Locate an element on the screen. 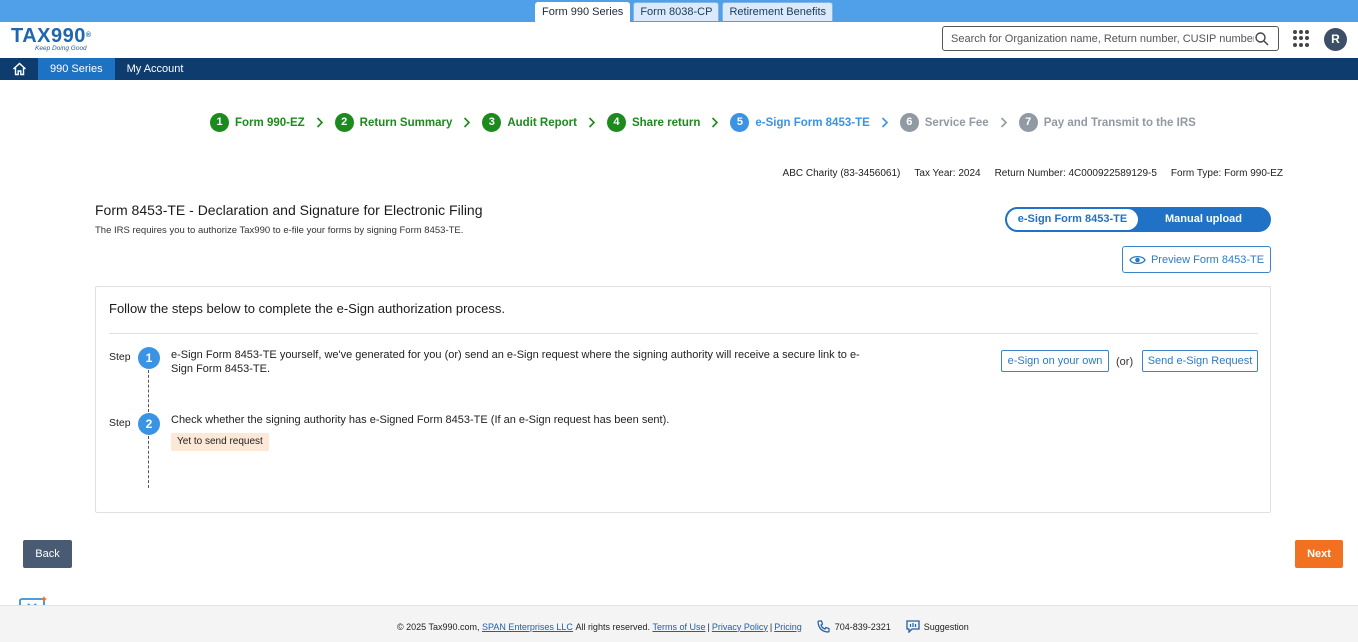 The image size is (1358, 642). send-esign-request-button: Send e-Sign Request is located at coordinates (1200, 361).